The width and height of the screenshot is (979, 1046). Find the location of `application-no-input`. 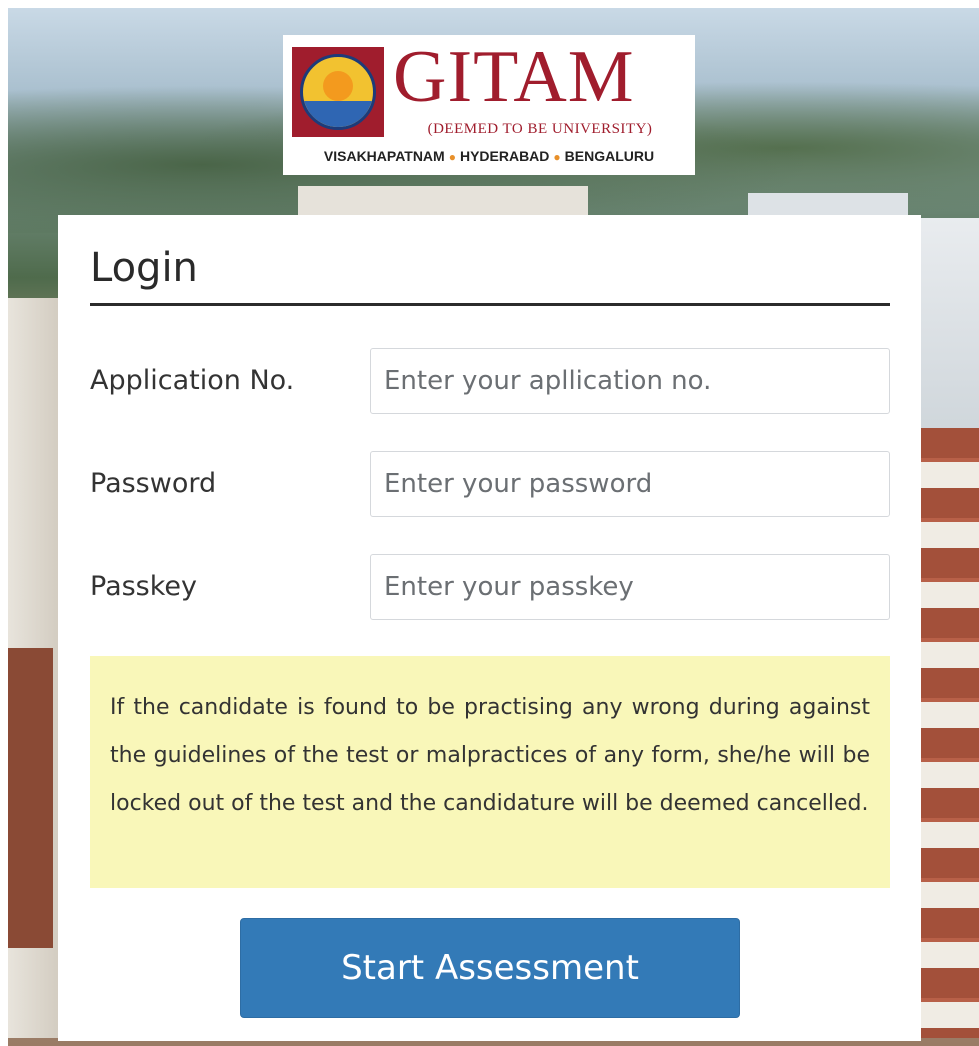

application-no-input is located at coordinates (630, 381).